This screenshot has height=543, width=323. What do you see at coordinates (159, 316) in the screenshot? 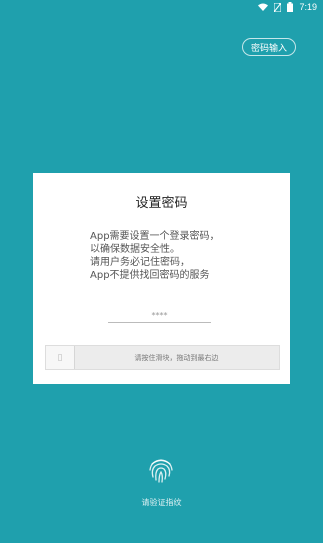
I see `password-field: ****` at bounding box center [159, 316].